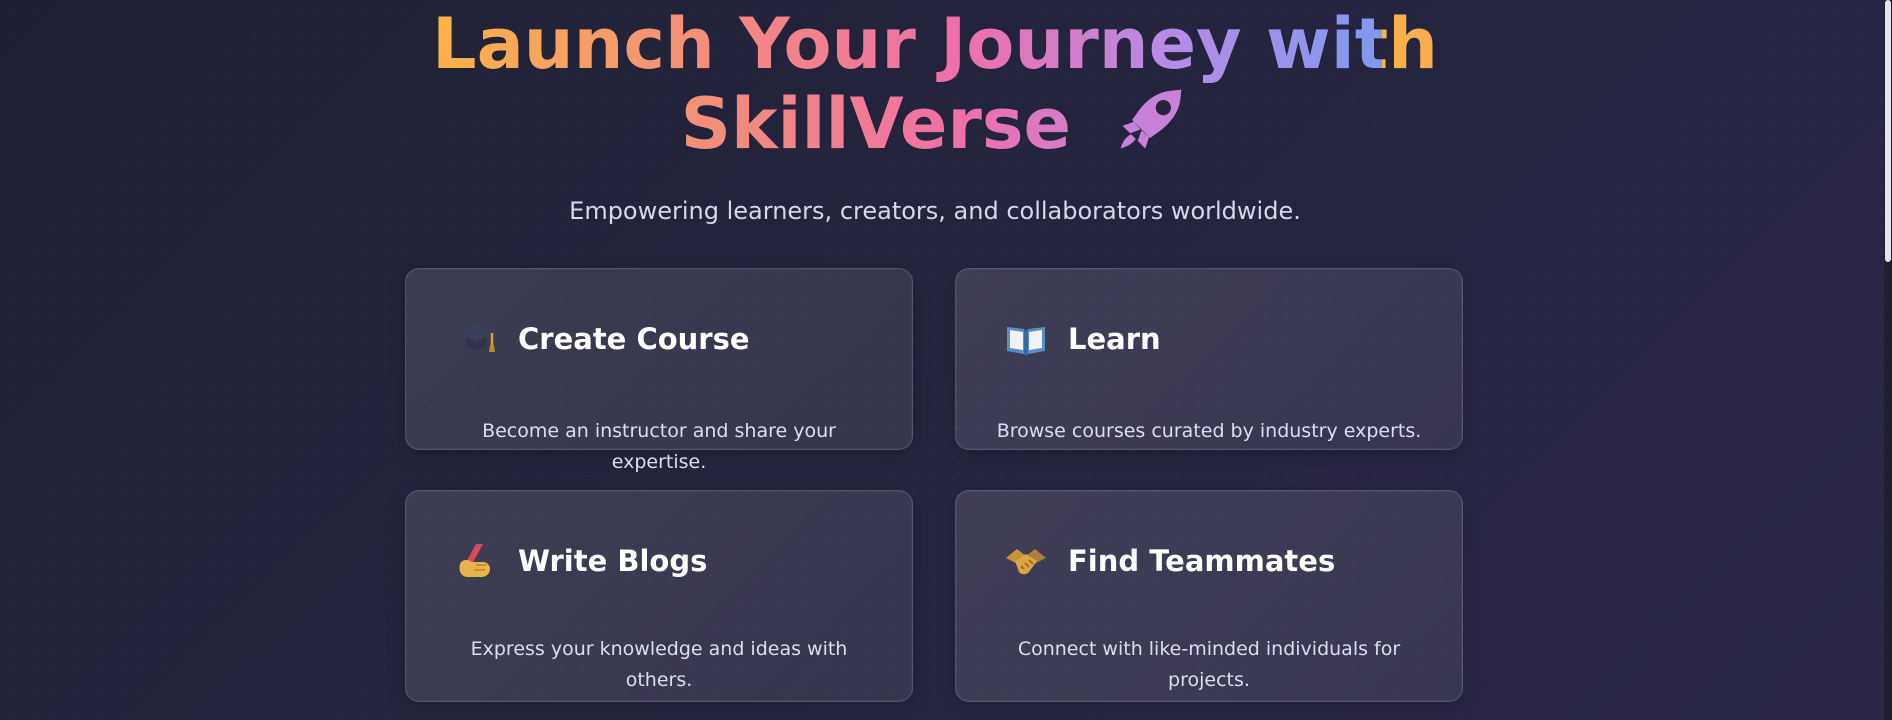 This screenshot has height=720, width=1892. What do you see at coordinates (1114, 339) in the screenshot?
I see `card-title: Learn` at bounding box center [1114, 339].